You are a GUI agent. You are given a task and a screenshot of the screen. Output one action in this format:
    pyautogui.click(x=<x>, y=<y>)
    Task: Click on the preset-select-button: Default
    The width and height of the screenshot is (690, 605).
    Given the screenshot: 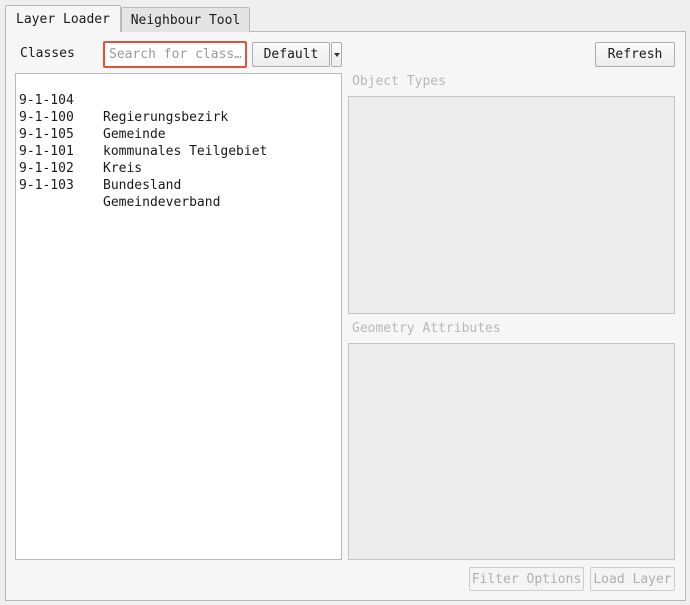 What is the action you would take?
    pyautogui.click(x=291, y=54)
    